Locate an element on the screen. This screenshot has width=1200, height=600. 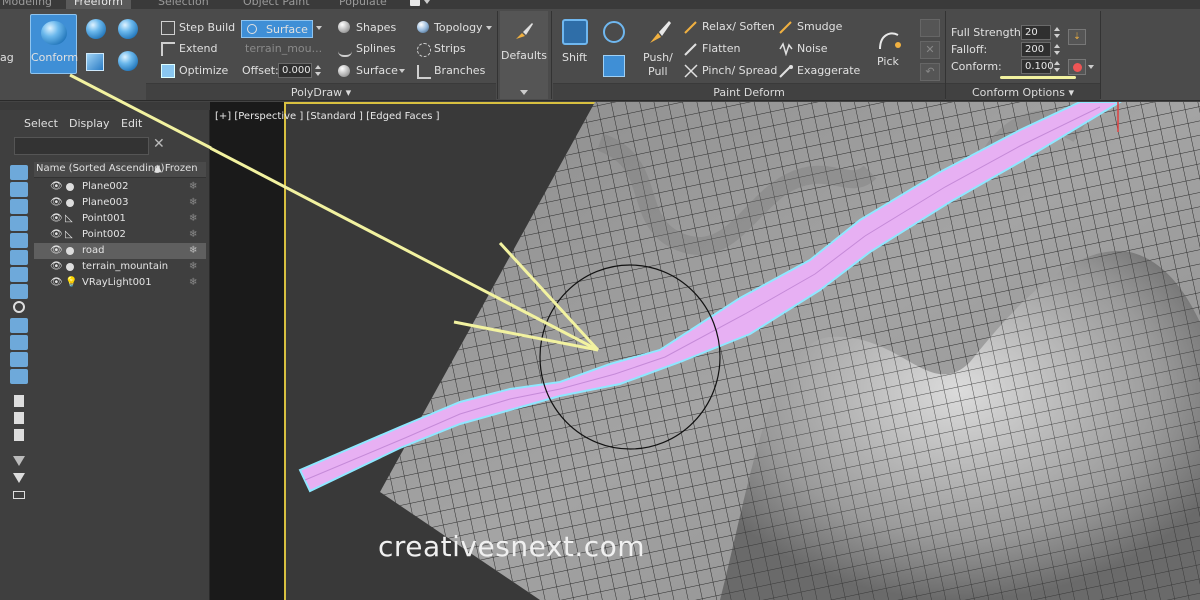
menu-edit: Edit is located at coordinates (131, 123).